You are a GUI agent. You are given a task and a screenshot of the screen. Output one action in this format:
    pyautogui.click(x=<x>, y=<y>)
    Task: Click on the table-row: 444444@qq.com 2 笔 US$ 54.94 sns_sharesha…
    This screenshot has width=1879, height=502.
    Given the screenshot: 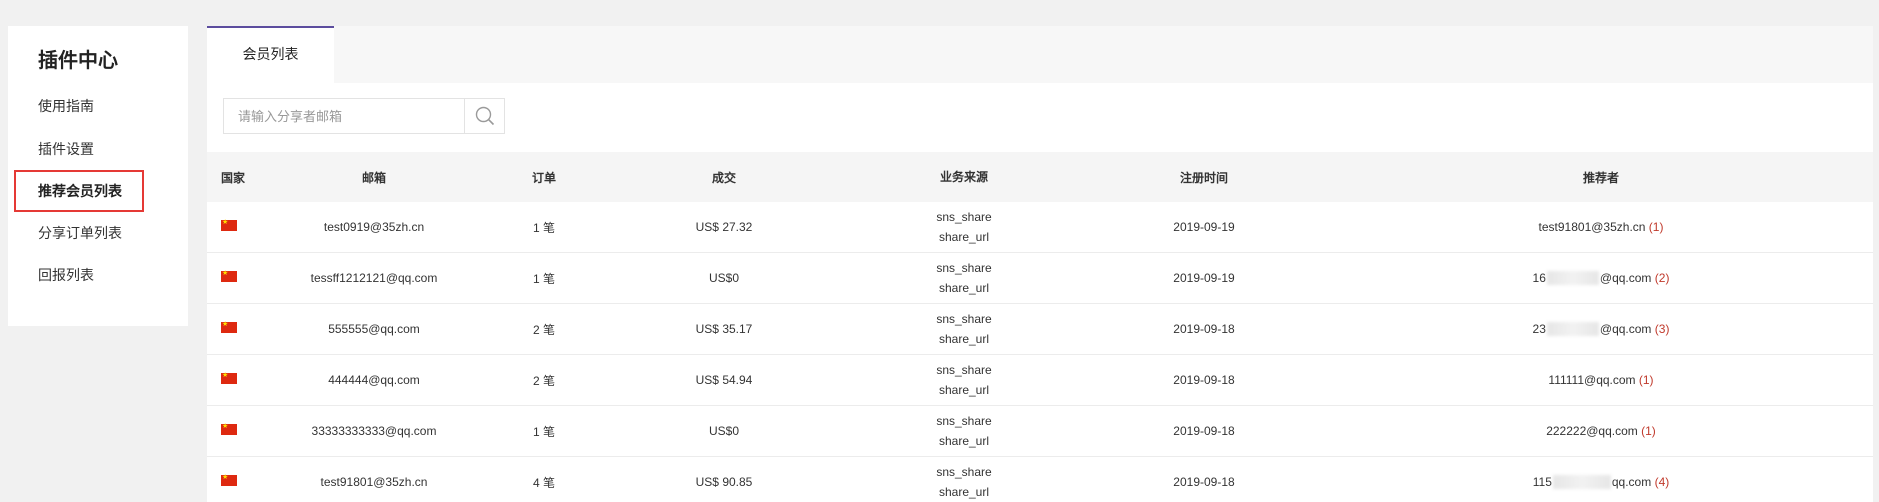 What is the action you would take?
    pyautogui.click(x=1040, y=380)
    